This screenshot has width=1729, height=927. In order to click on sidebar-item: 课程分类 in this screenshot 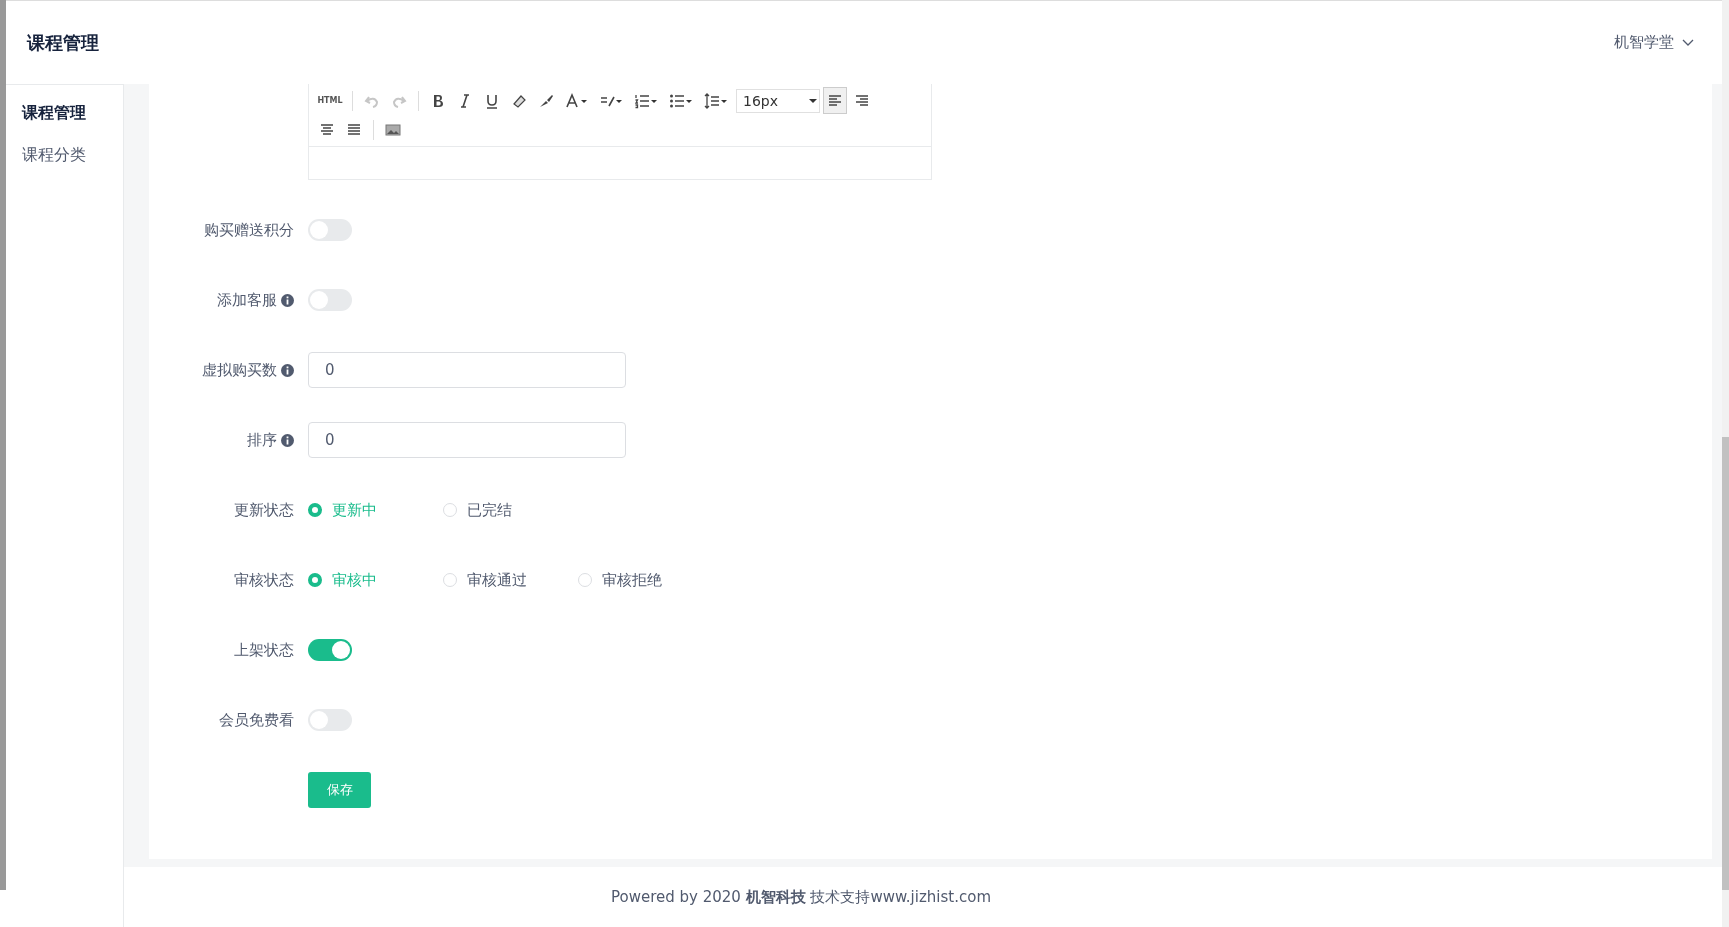, I will do `click(46, 165)`.